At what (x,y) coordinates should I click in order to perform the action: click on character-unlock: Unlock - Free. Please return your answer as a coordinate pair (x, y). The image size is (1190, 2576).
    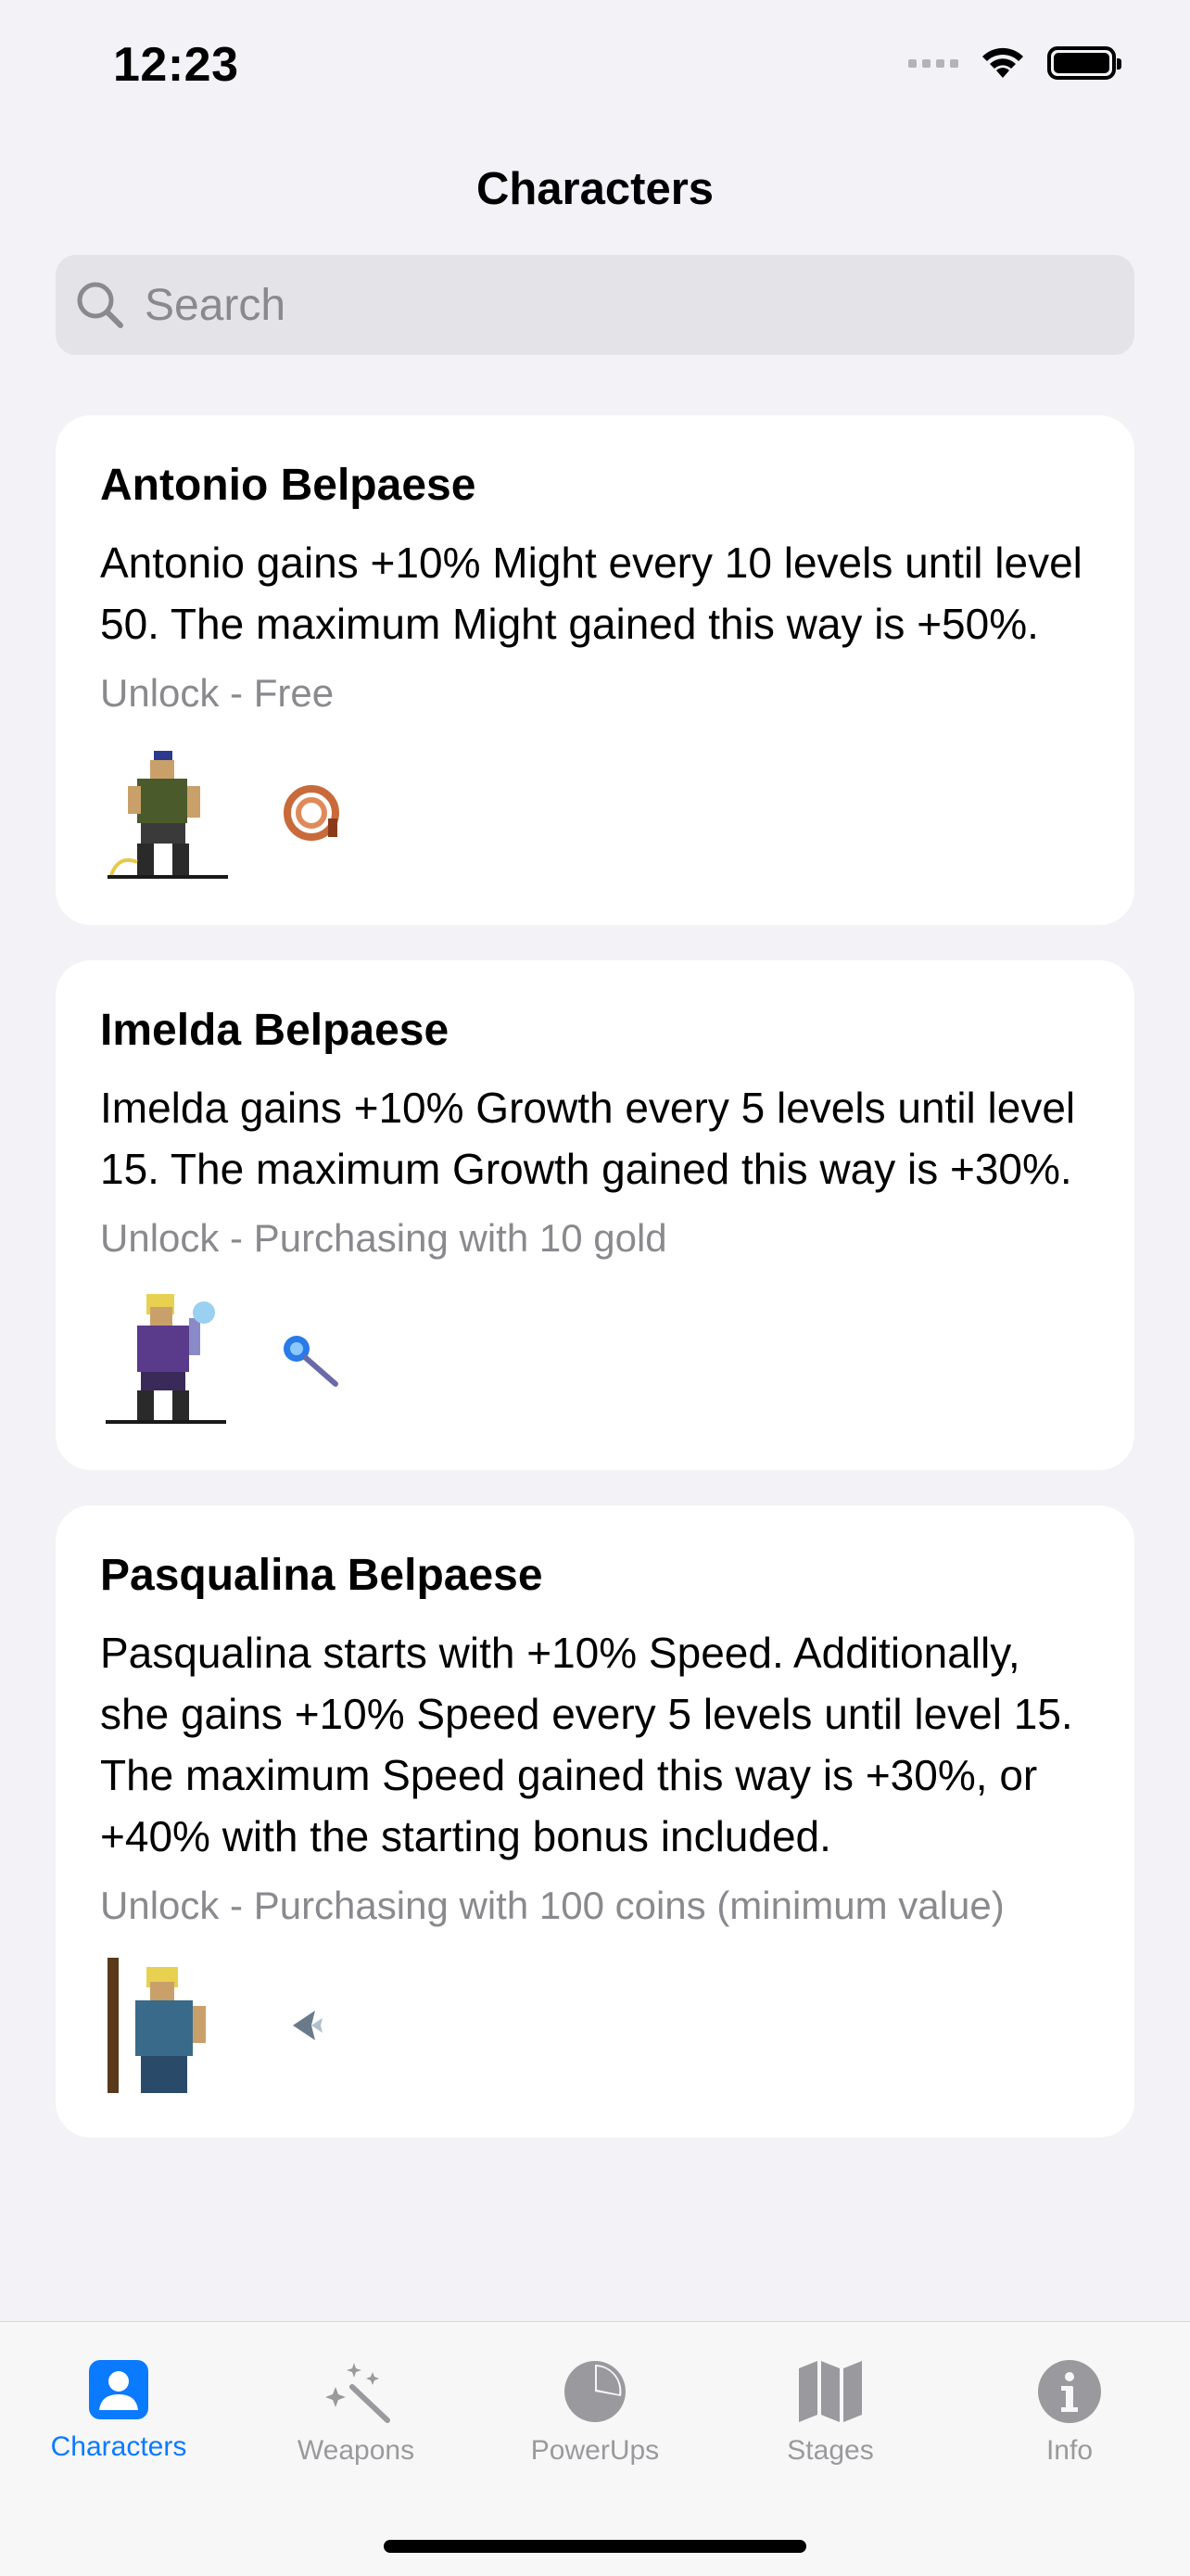
    Looking at the image, I should click on (217, 693).